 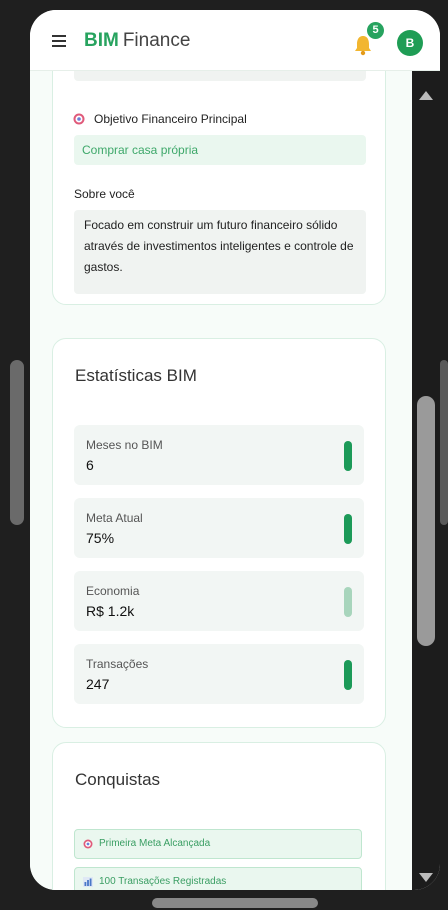 What do you see at coordinates (90, 465) in the screenshot?
I see `stat-value: 6` at bounding box center [90, 465].